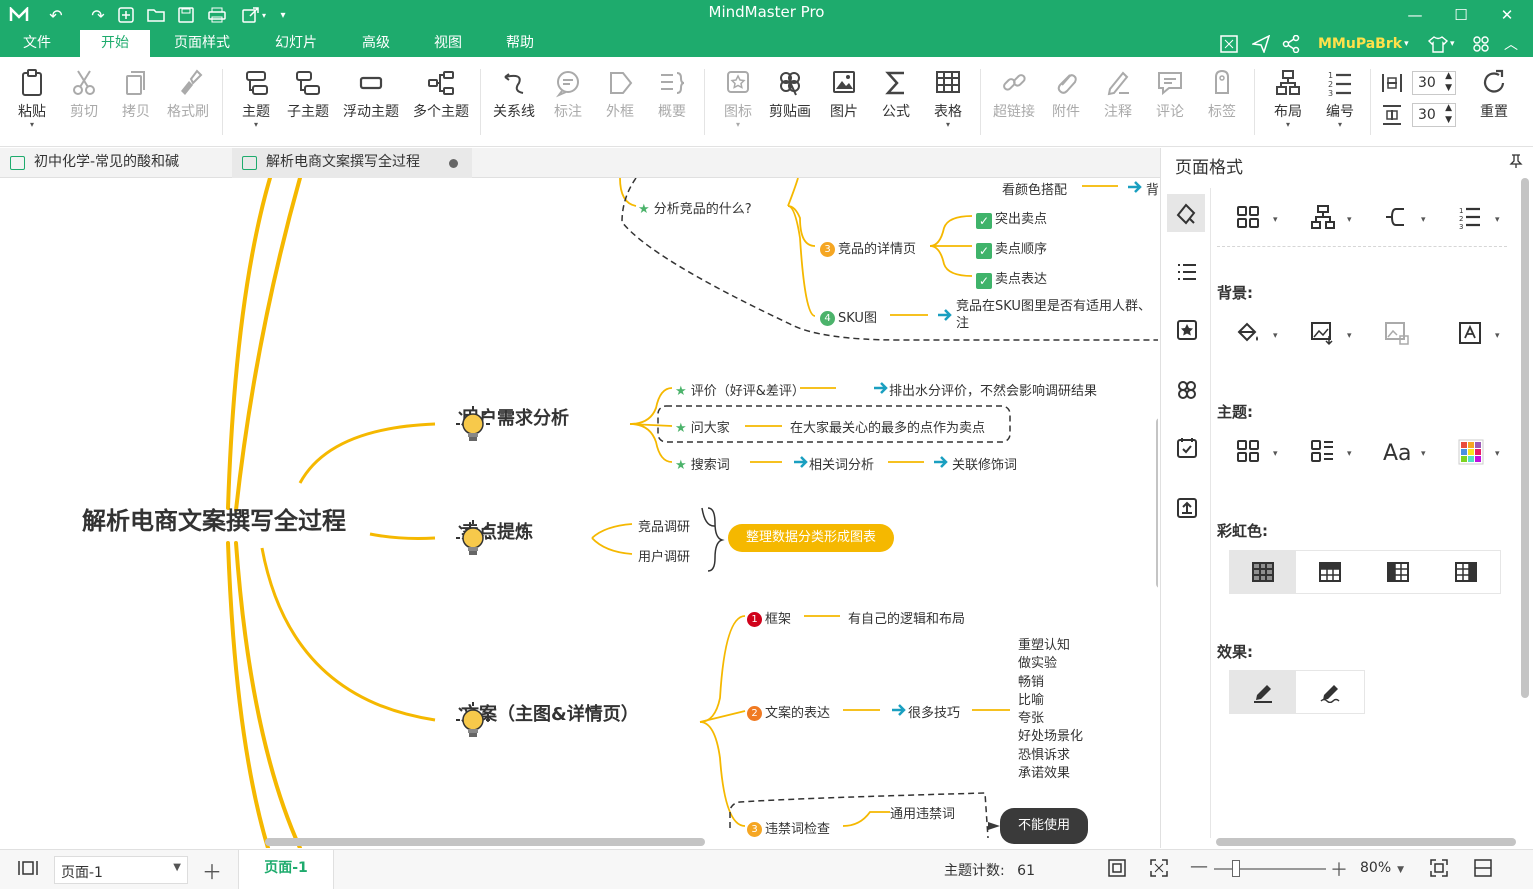 This screenshot has height=889, width=1533. Describe the element at coordinates (788, 827) in the screenshot. I see `topic-banned-words: 3 违禁词检查` at that location.